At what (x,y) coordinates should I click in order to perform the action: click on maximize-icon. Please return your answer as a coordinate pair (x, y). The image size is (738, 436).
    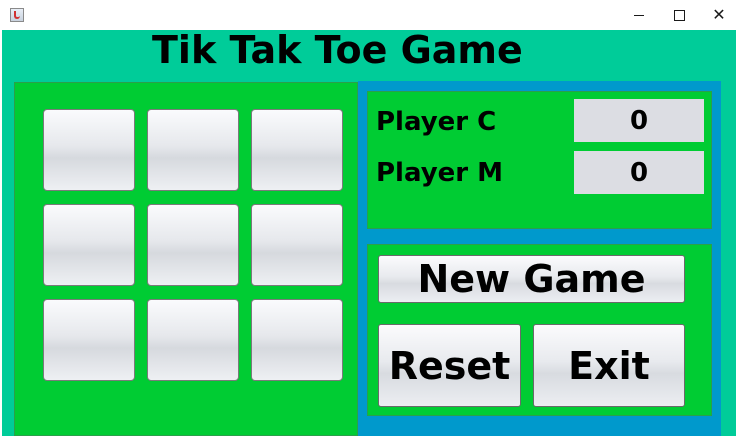
    Looking at the image, I should click on (679, 15).